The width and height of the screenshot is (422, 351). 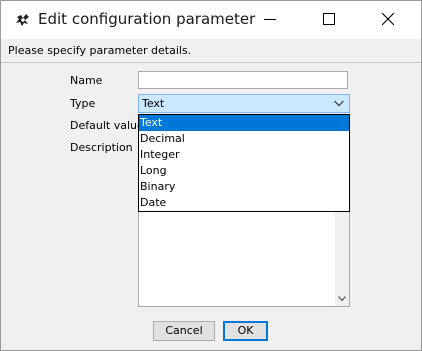 I want to click on type-option-long: Long, so click(x=244, y=171).